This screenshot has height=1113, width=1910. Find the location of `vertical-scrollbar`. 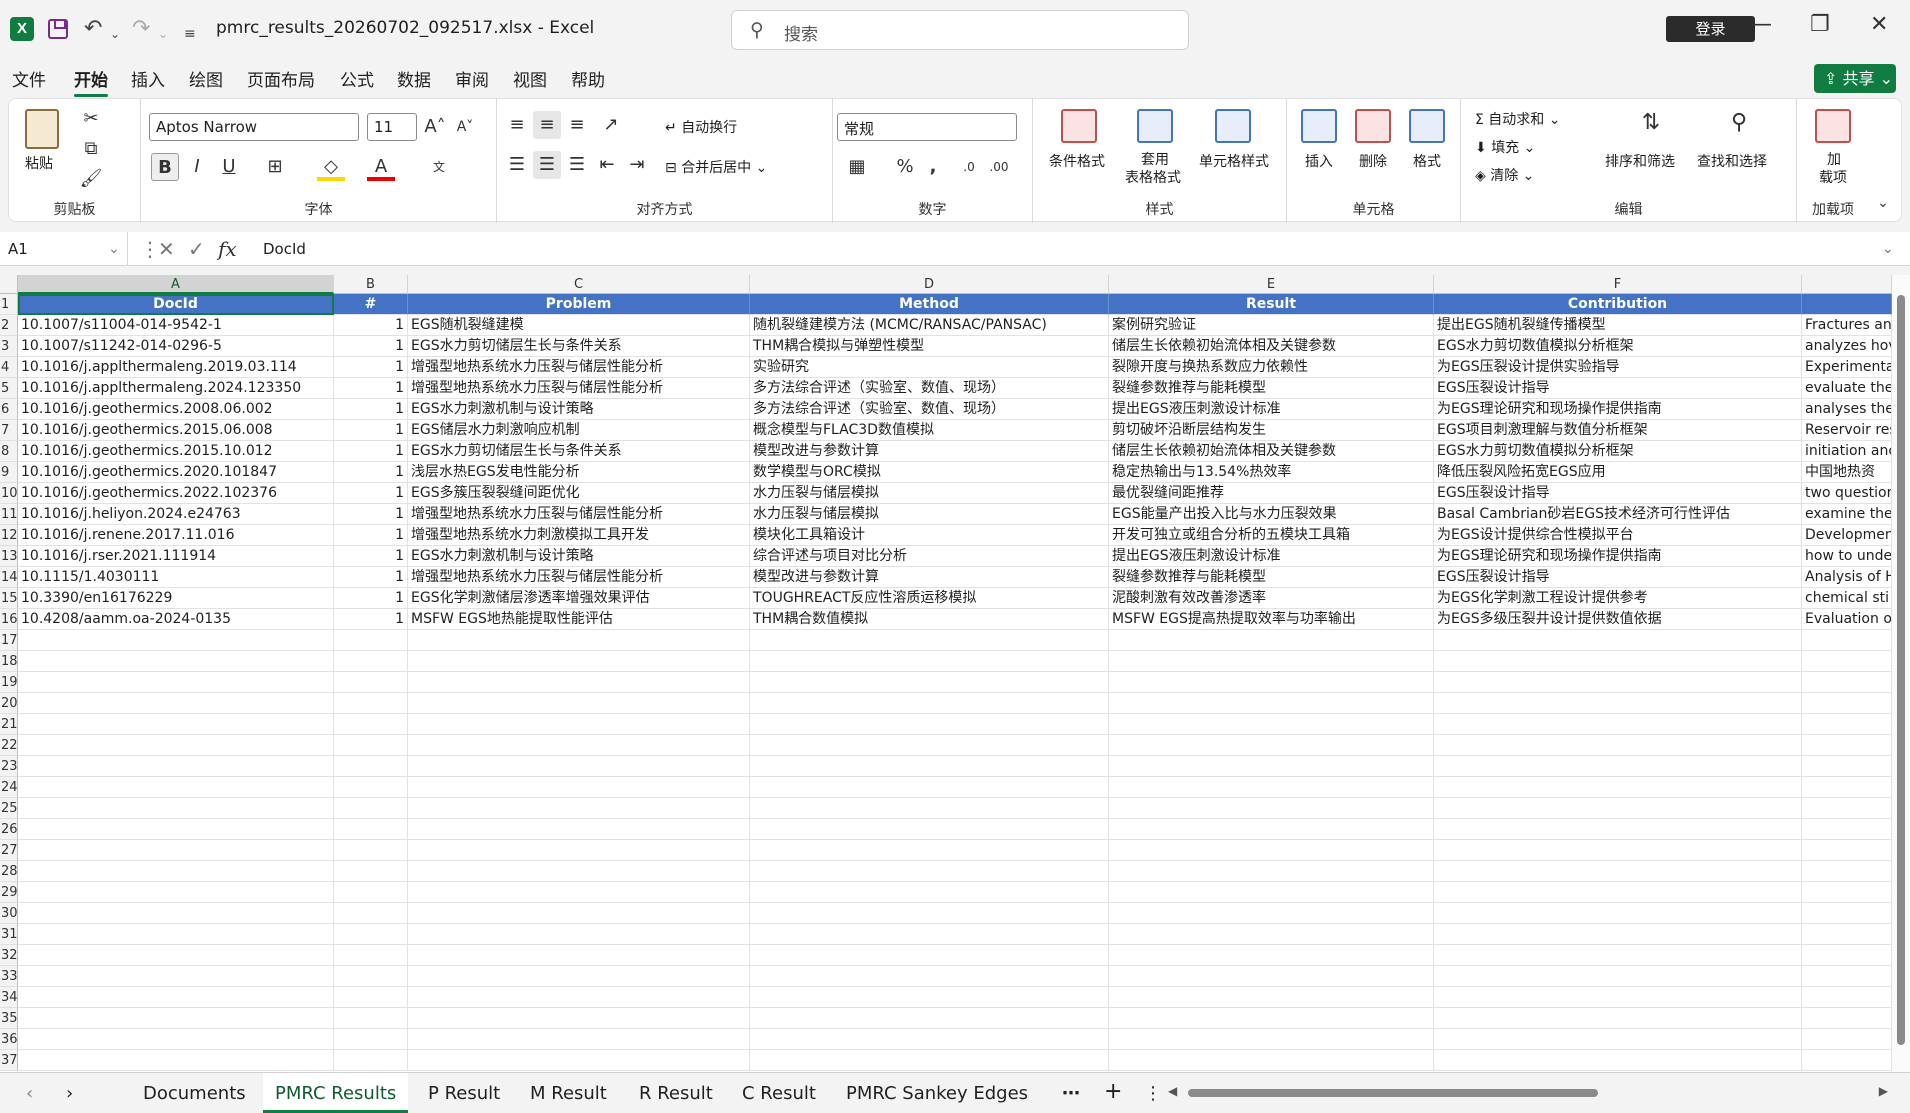

vertical-scrollbar is located at coordinates (1901, 673).